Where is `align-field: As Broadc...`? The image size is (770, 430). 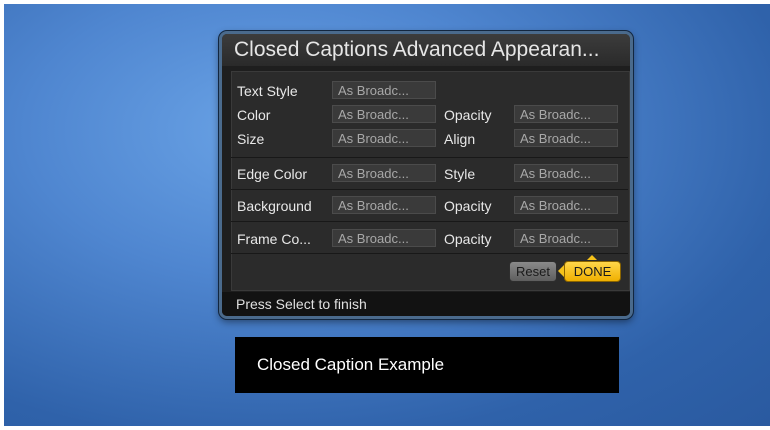 align-field: As Broadc... is located at coordinates (566, 138).